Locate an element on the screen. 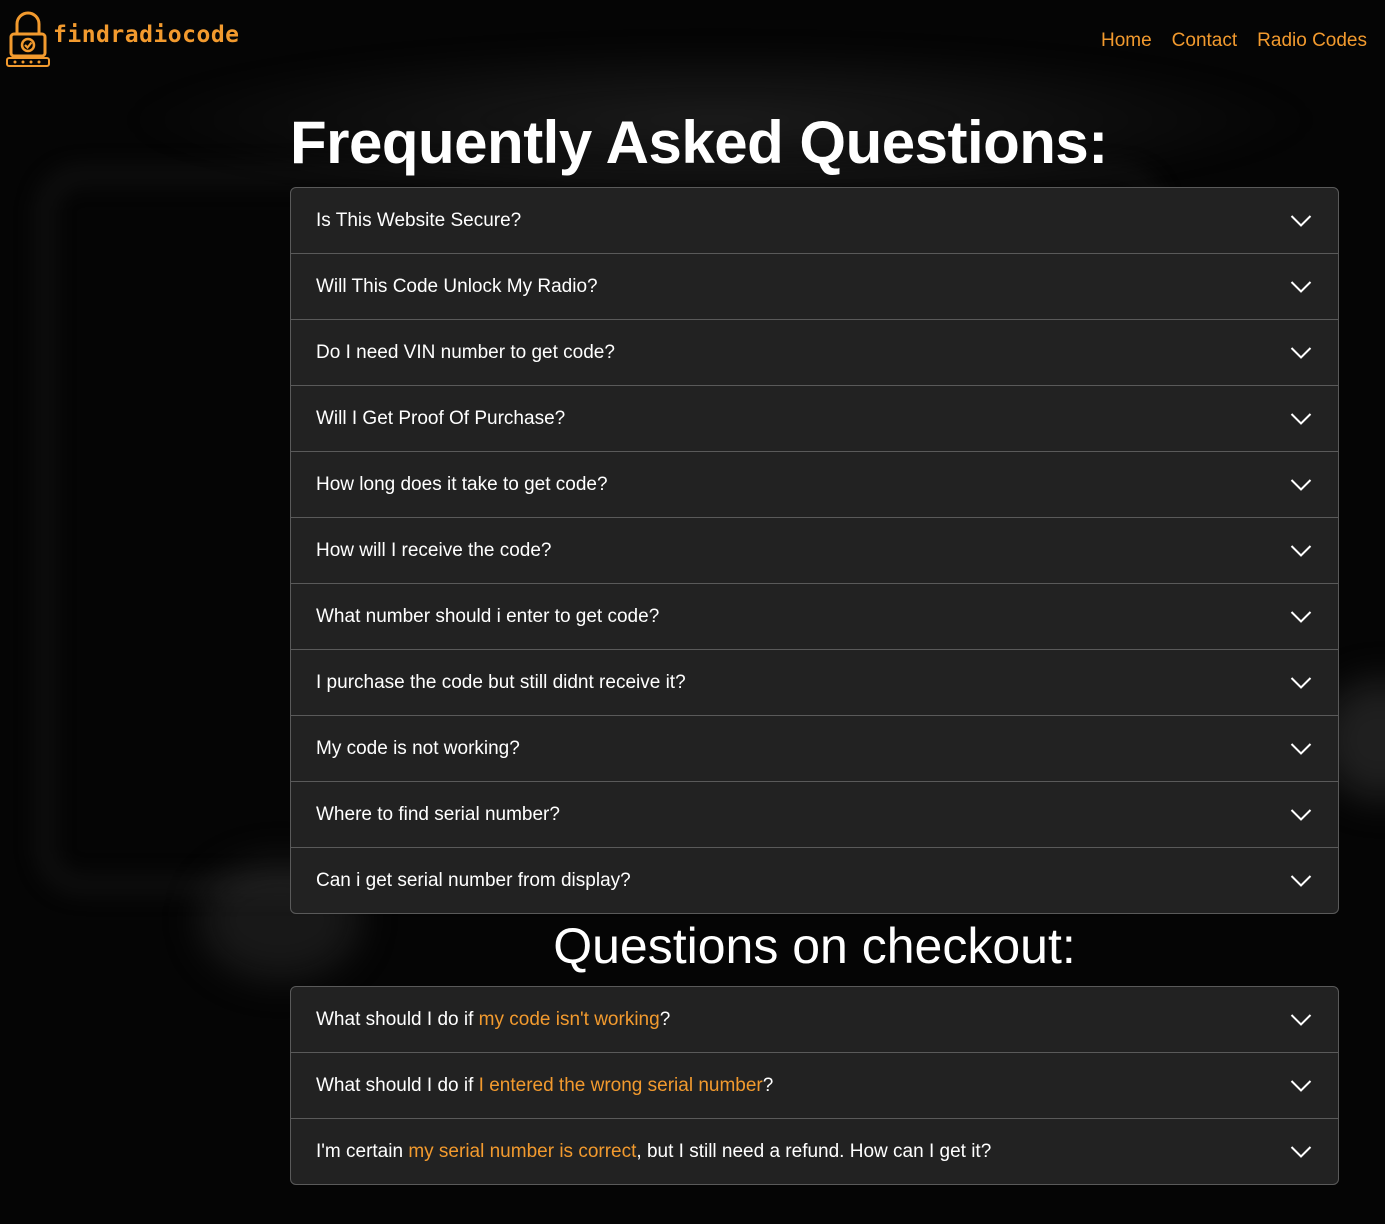 Image resolution: width=1385 pixels, height=1224 pixels. accordion-item: What number should i enter to get code? is located at coordinates (814, 616).